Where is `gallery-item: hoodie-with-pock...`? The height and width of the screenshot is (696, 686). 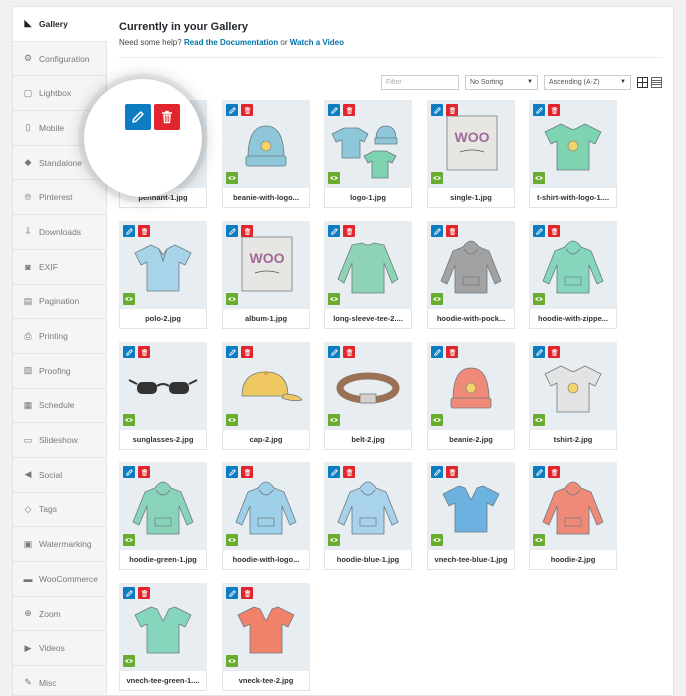 gallery-item: hoodie-with-pock... is located at coordinates (471, 277).